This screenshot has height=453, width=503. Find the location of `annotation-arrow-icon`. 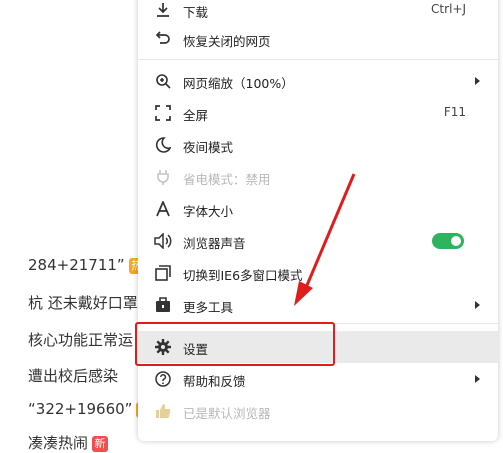

annotation-arrow-icon is located at coordinates (325, 239).